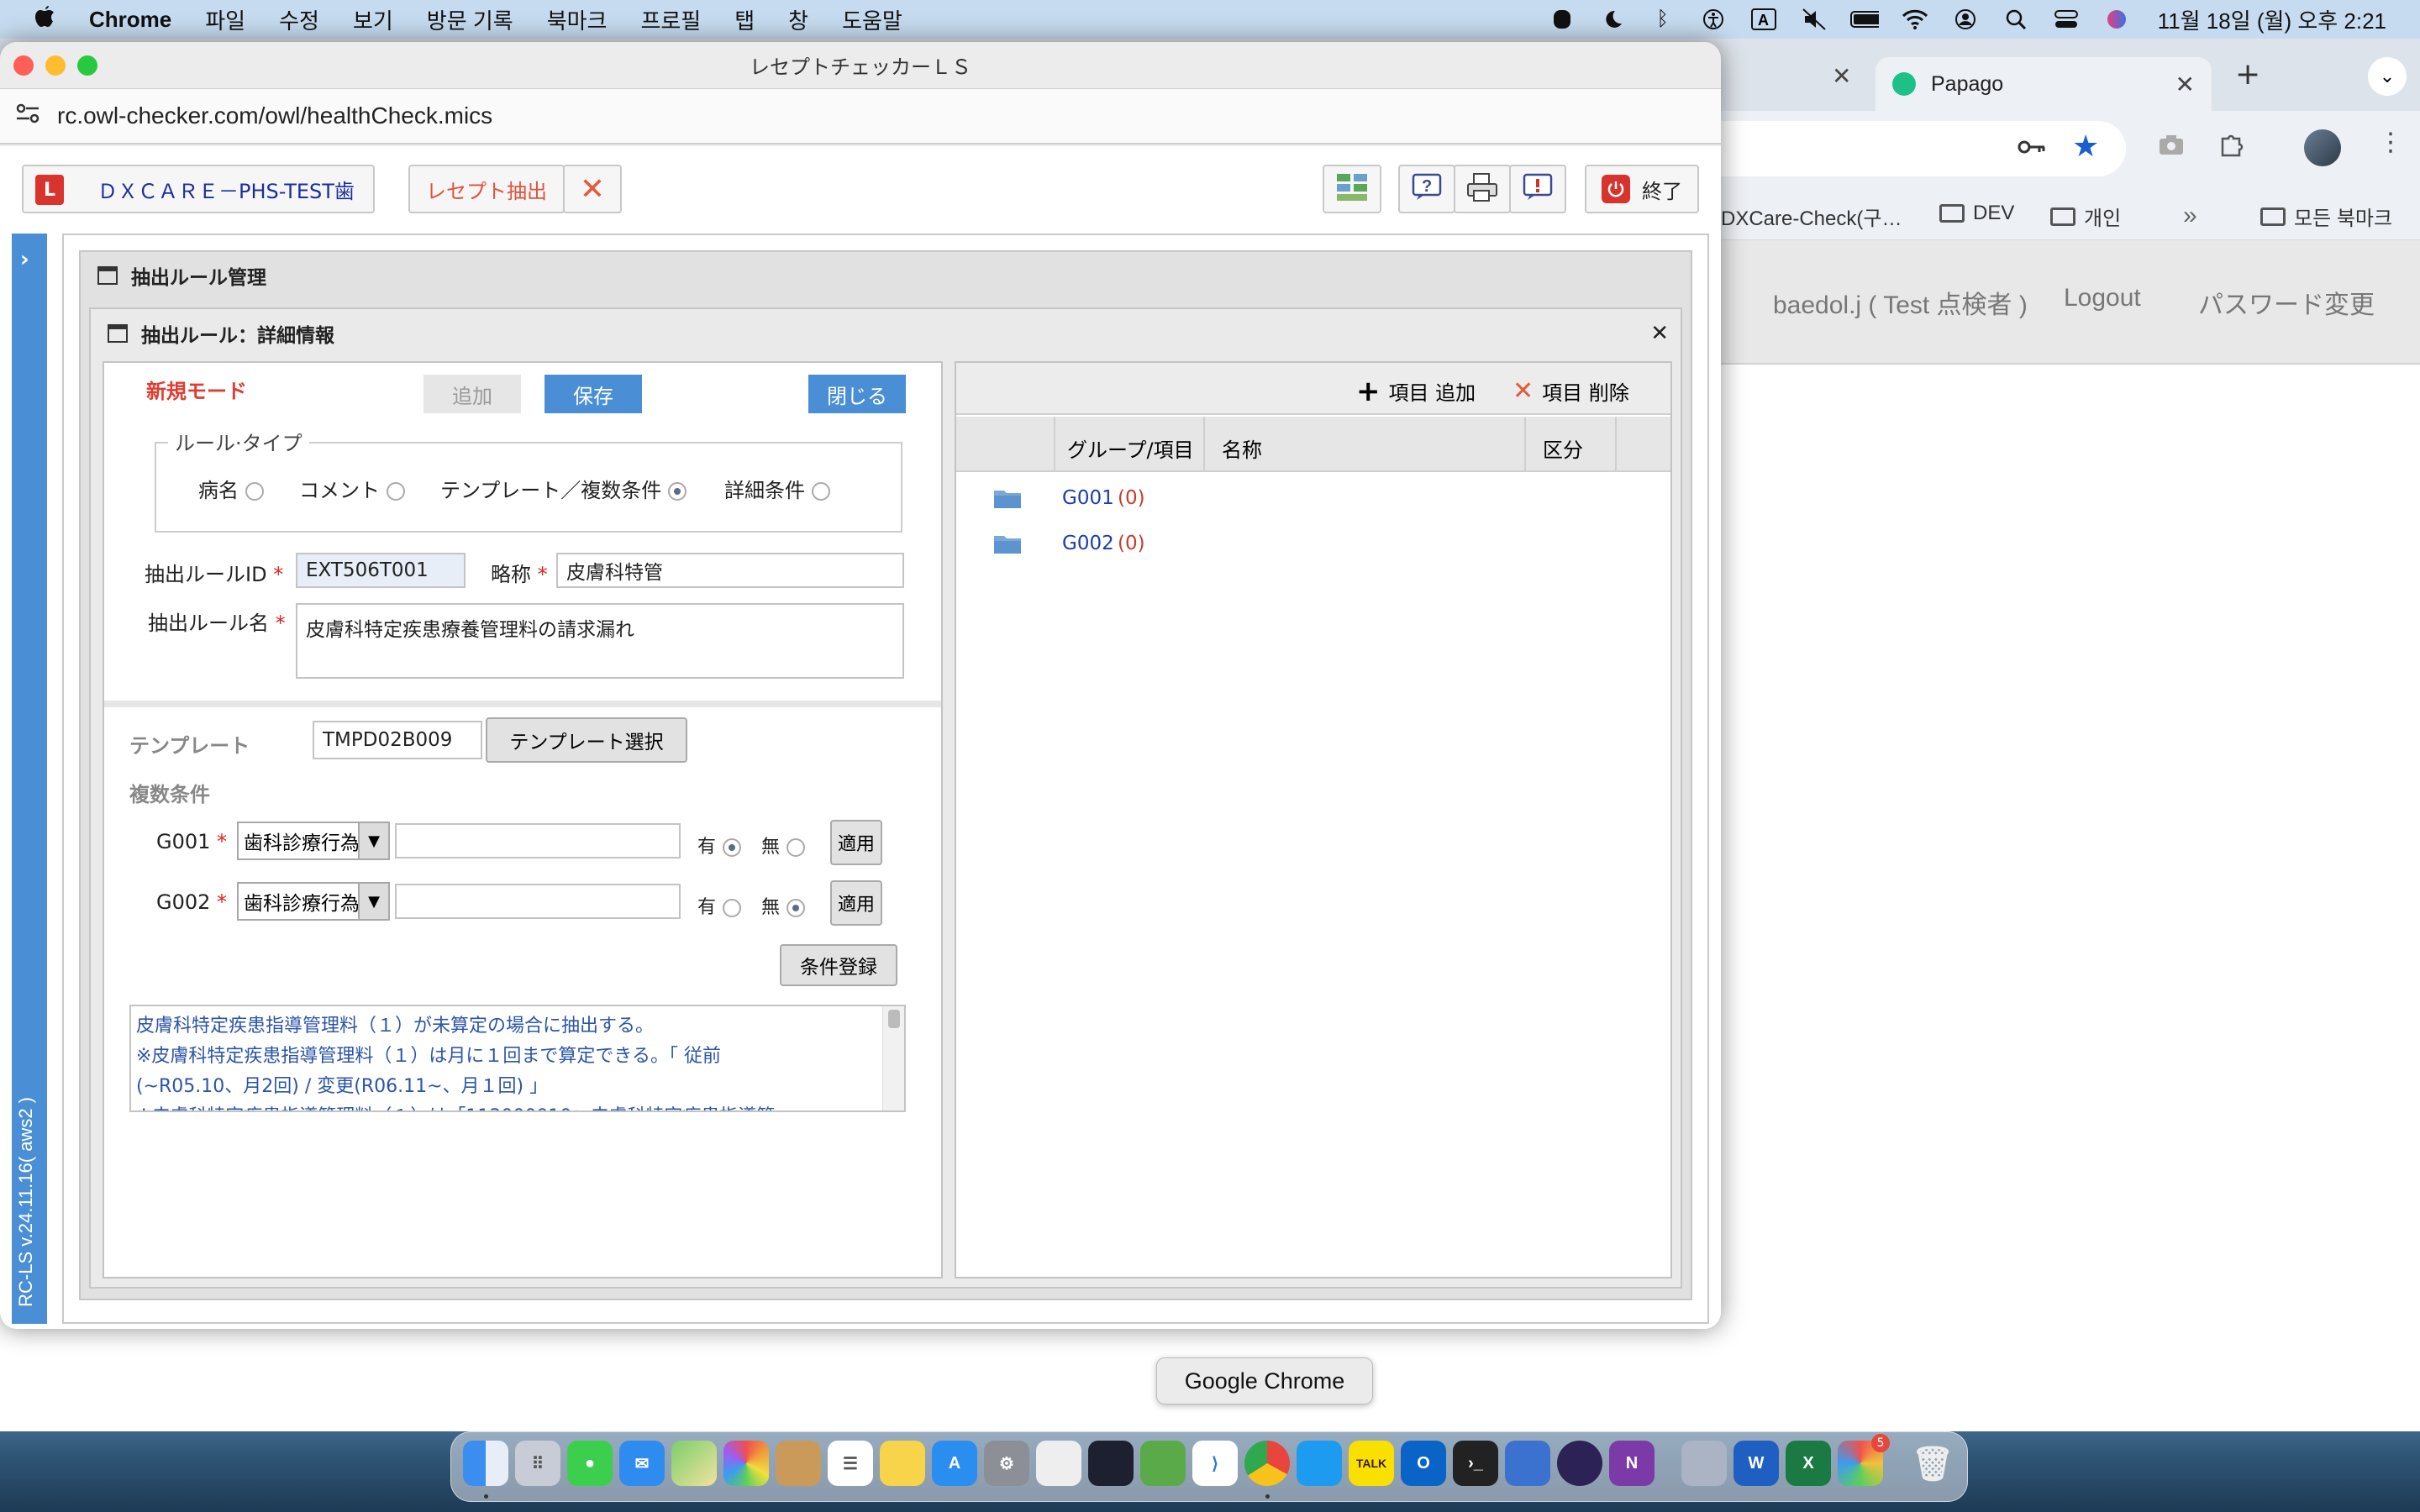  What do you see at coordinates (856, 842) in the screenshot?
I see `condition-g001-apply-button: 適用` at bounding box center [856, 842].